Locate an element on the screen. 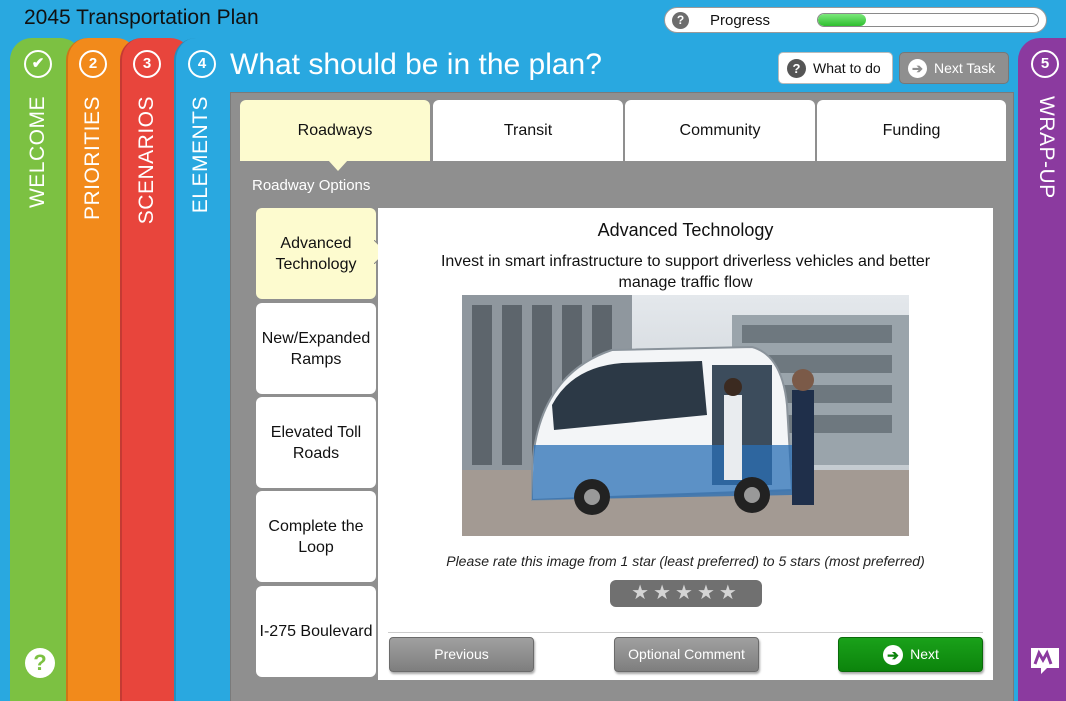  option-advanced-technology: Advanced Technology is located at coordinates (316, 253).